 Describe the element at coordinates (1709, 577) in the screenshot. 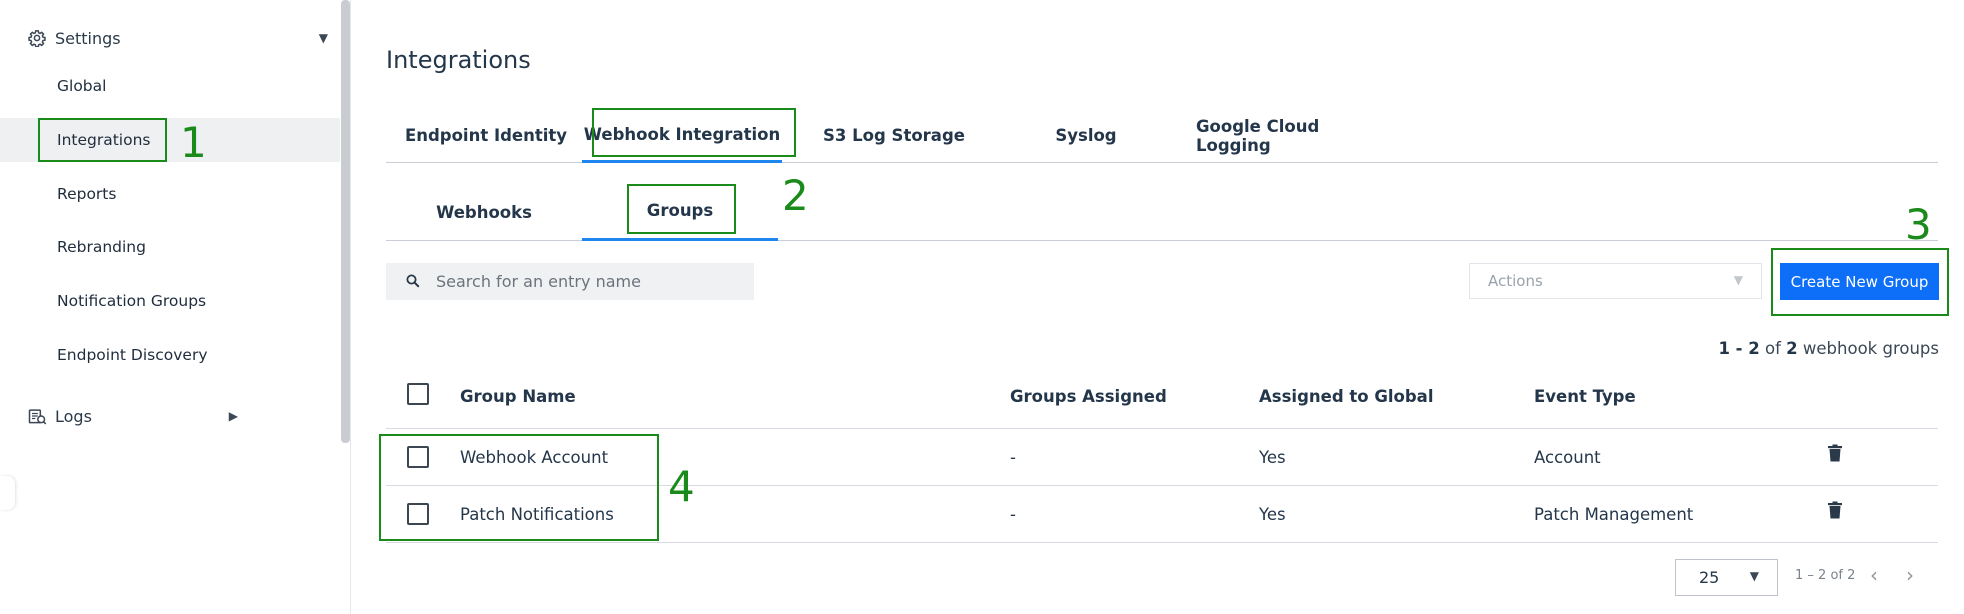

I see `page-size-value: 25` at that location.